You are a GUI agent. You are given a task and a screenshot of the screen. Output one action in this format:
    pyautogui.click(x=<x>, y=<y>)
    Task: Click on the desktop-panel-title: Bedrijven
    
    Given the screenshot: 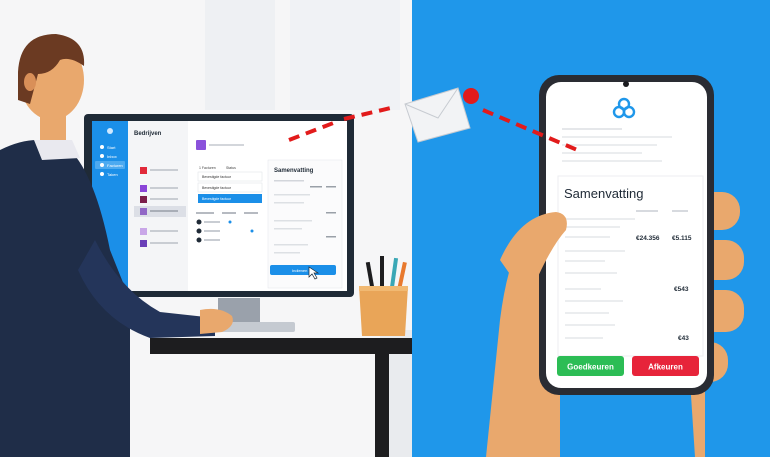 What is the action you would take?
    pyautogui.click(x=148, y=134)
    